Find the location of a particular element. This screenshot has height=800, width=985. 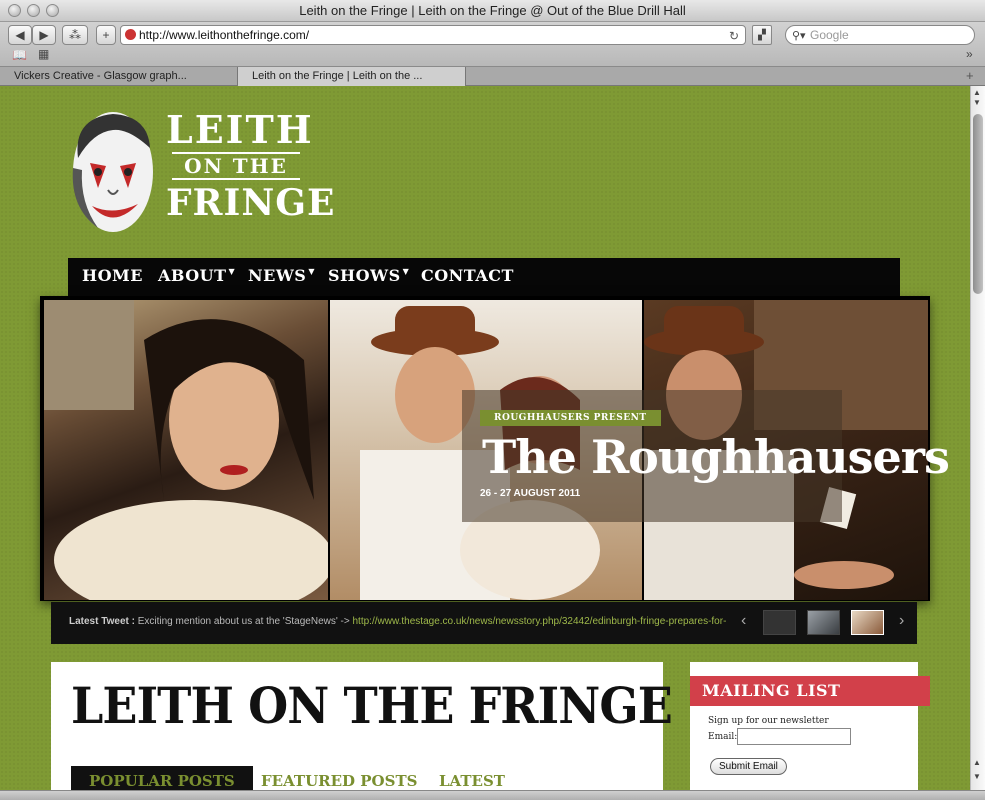

search-placeholder: Google is located at coordinates (829, 35).